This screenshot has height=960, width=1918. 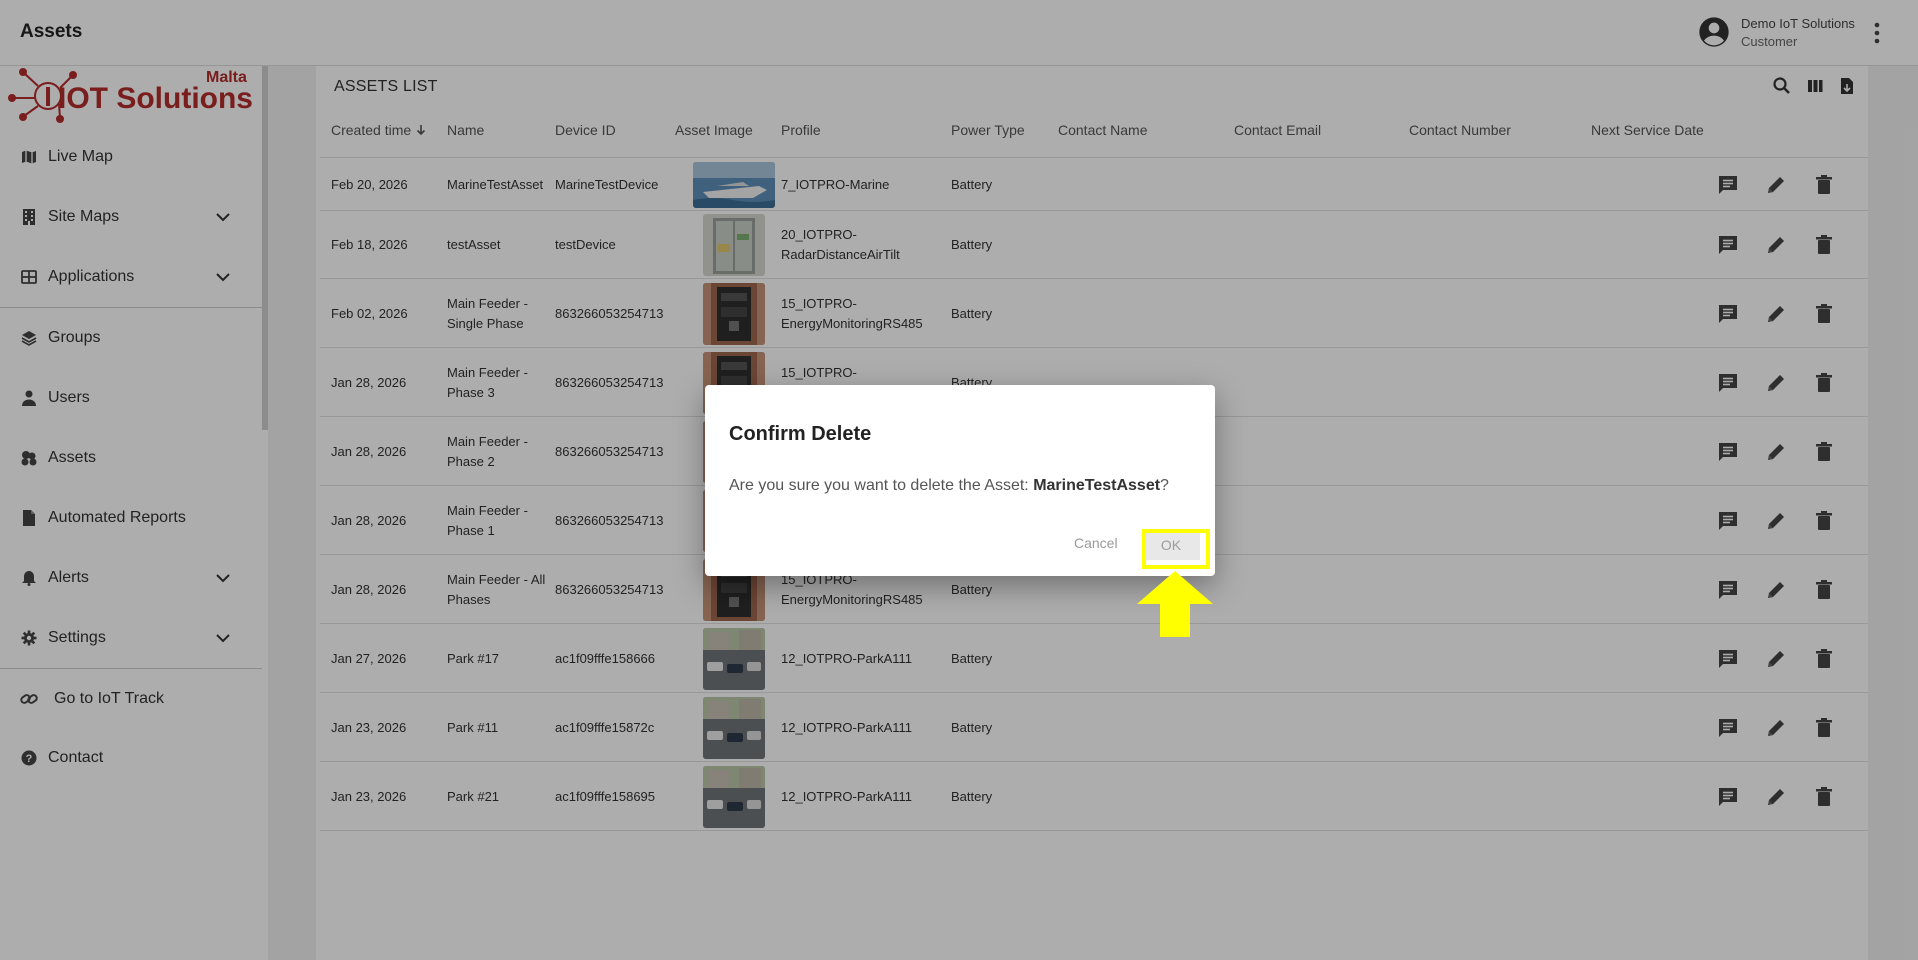 I want to click on dialog-asset-name: MarineTestAsset, so click(x=1097, y=485).